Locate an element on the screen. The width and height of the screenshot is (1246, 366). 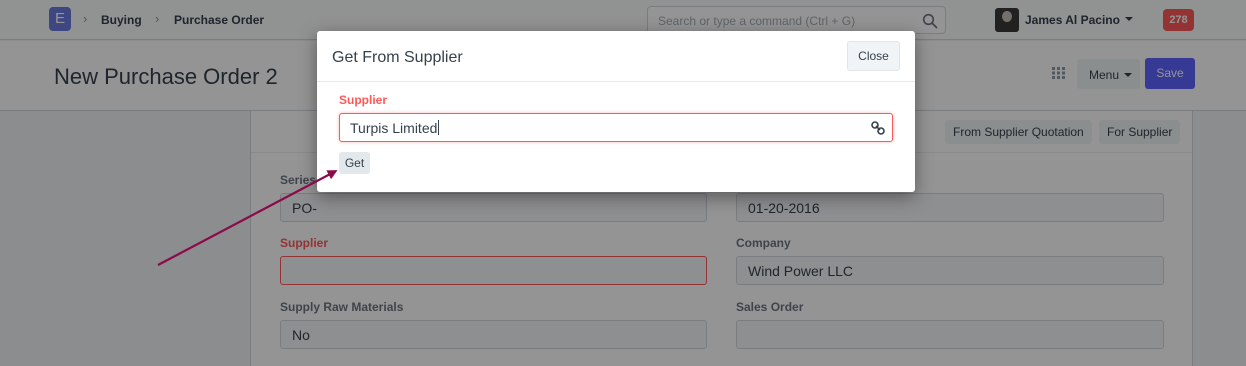
text-cursor is located at coordinates (439, 127).